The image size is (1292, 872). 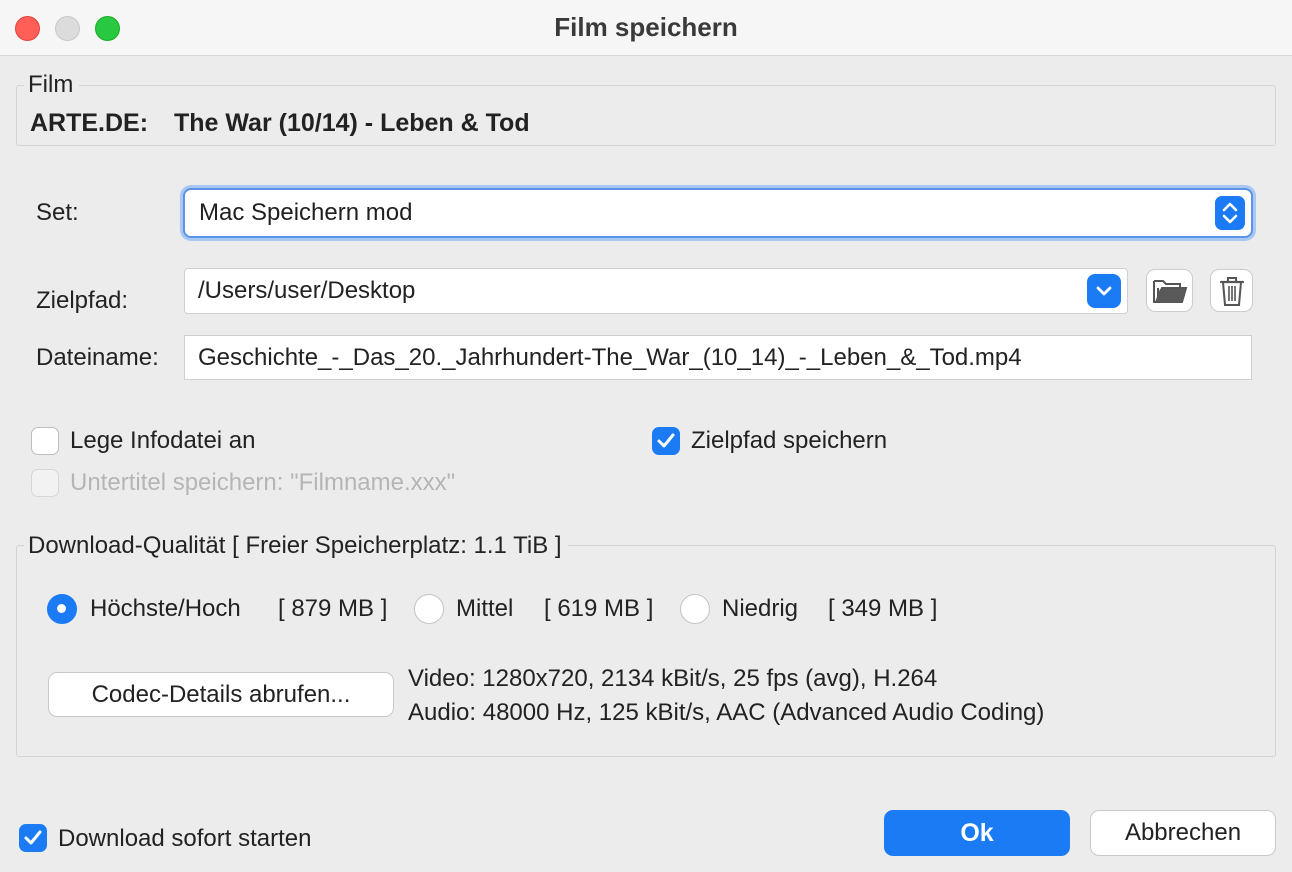 What do you see at coordinates (760, 608) in the screenshot?
I see `quality-niedrig-label: Niedrig` at bounding box center [760, 608].